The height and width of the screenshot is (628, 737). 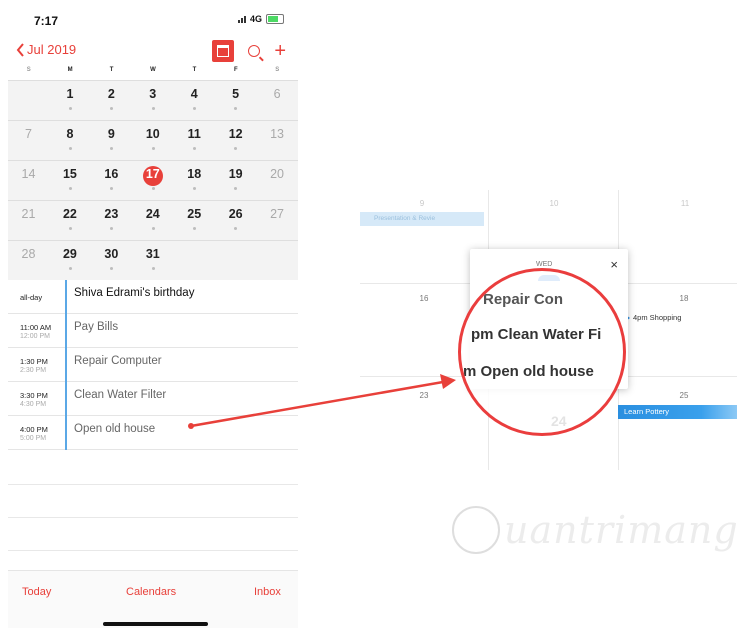 What do you see at coordinates (620, 530) in the screenshot?
I see `watermark-text: uantrimang` at bounding box center [620, 530].